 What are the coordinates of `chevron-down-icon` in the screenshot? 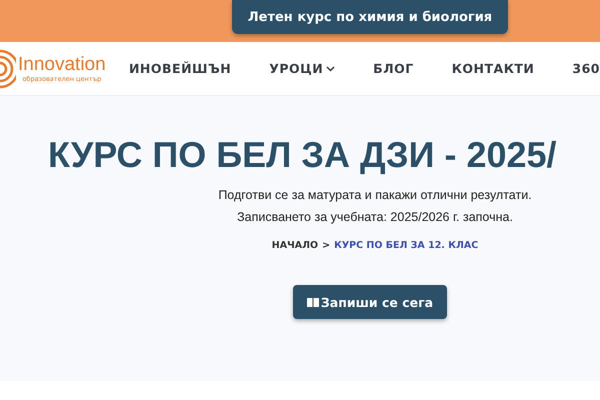 It's located at (331, 69).